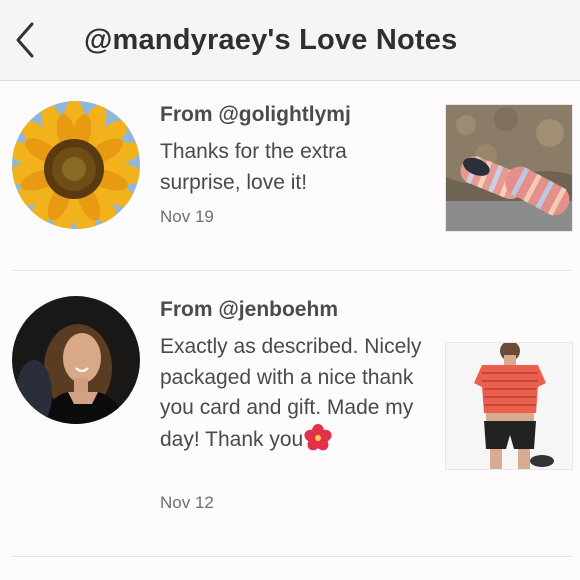 This screenshot has height=580, width=580. I want to click on sender-name: From @jenboehm, so click(249, 310).